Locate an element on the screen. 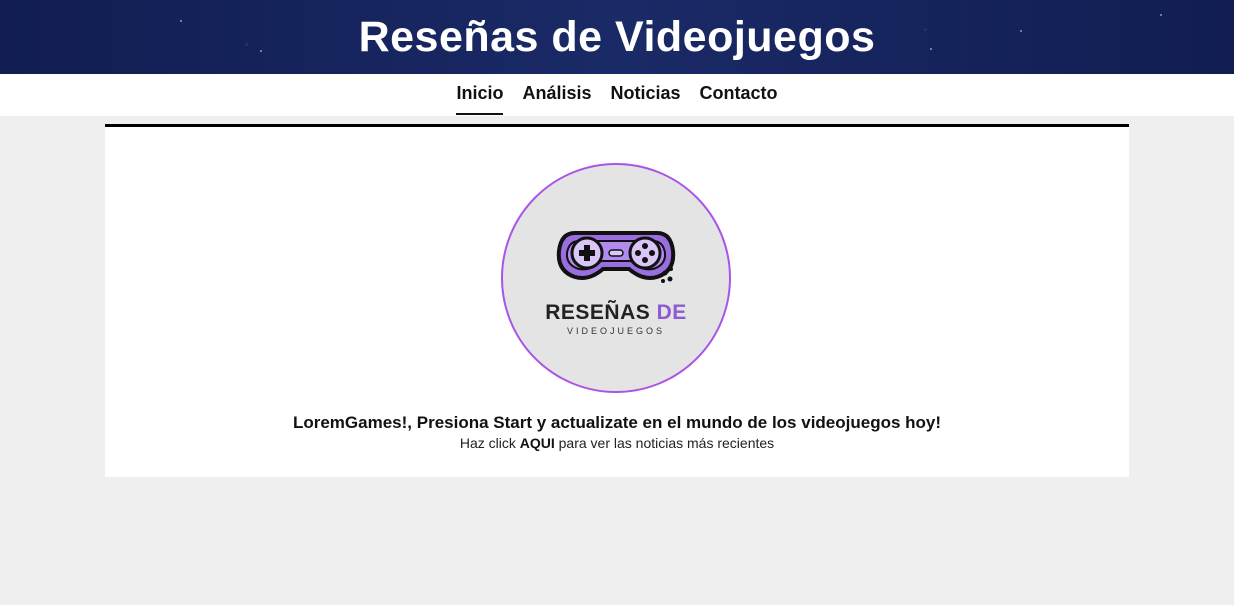 The image size is (1234, 605). logo-word-resenas: RESEÑAS is located at coordinates (598, 312).